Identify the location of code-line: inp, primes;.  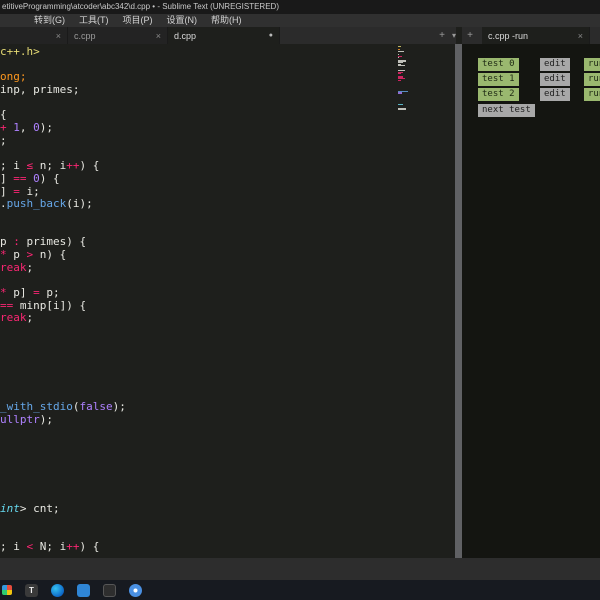
(40, 90).